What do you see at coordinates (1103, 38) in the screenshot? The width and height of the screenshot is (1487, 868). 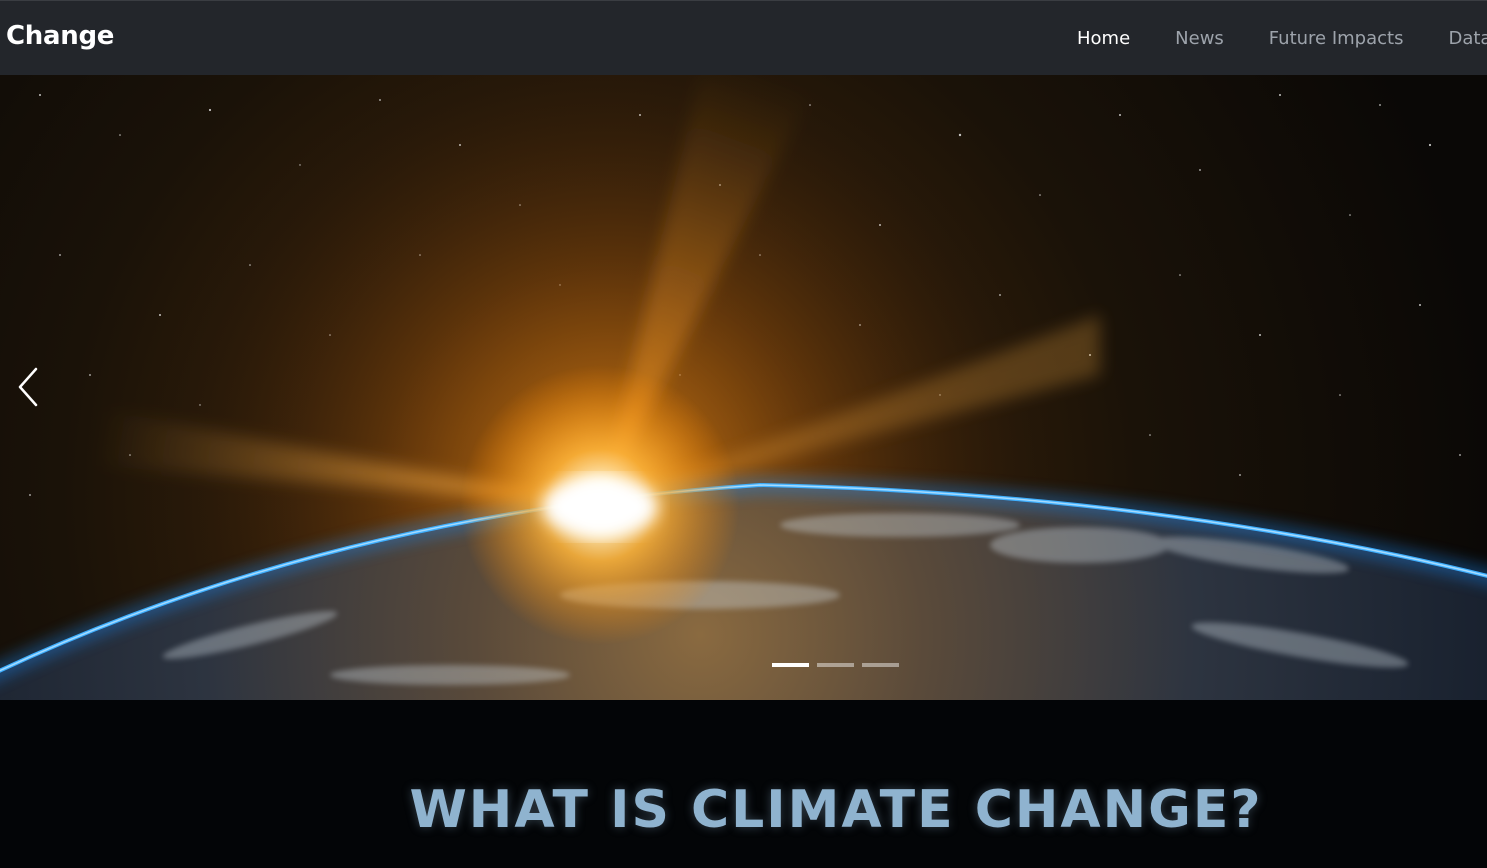 I see `nav-link-home: Home` at bounding box center [1103, 38].